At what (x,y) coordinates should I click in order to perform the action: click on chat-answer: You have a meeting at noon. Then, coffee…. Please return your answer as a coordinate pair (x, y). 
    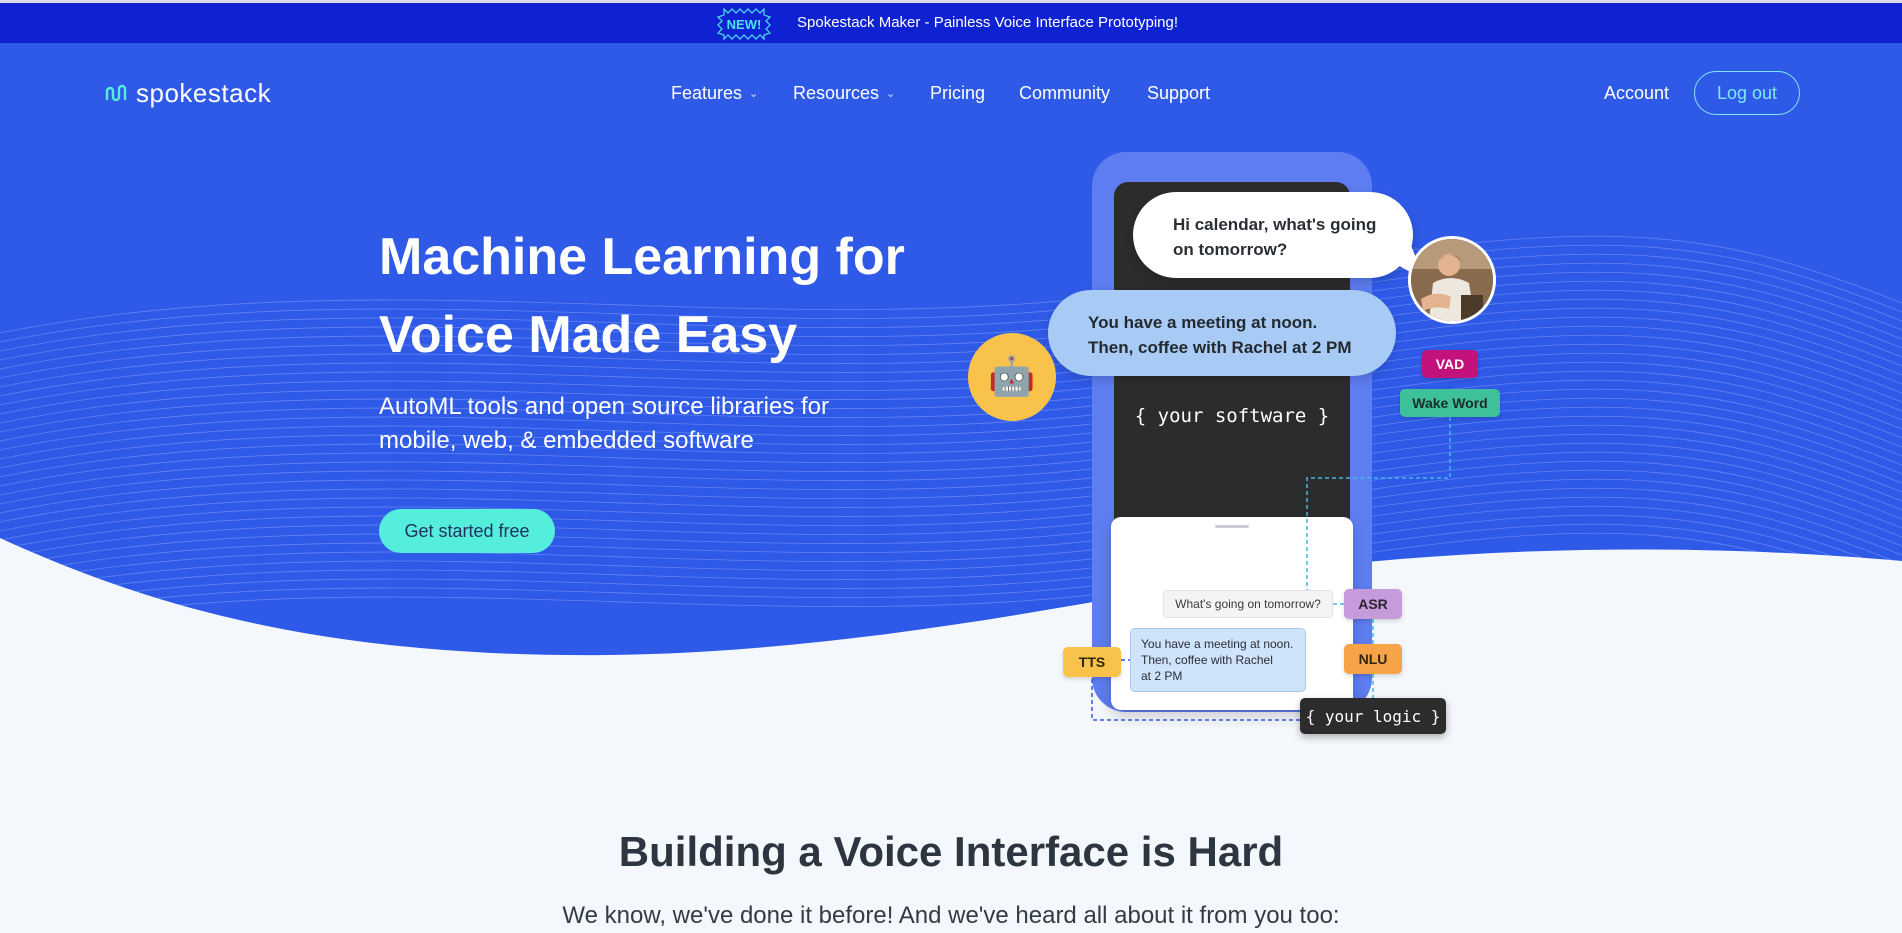
    Looking at the image, I should click on (1218, 660).